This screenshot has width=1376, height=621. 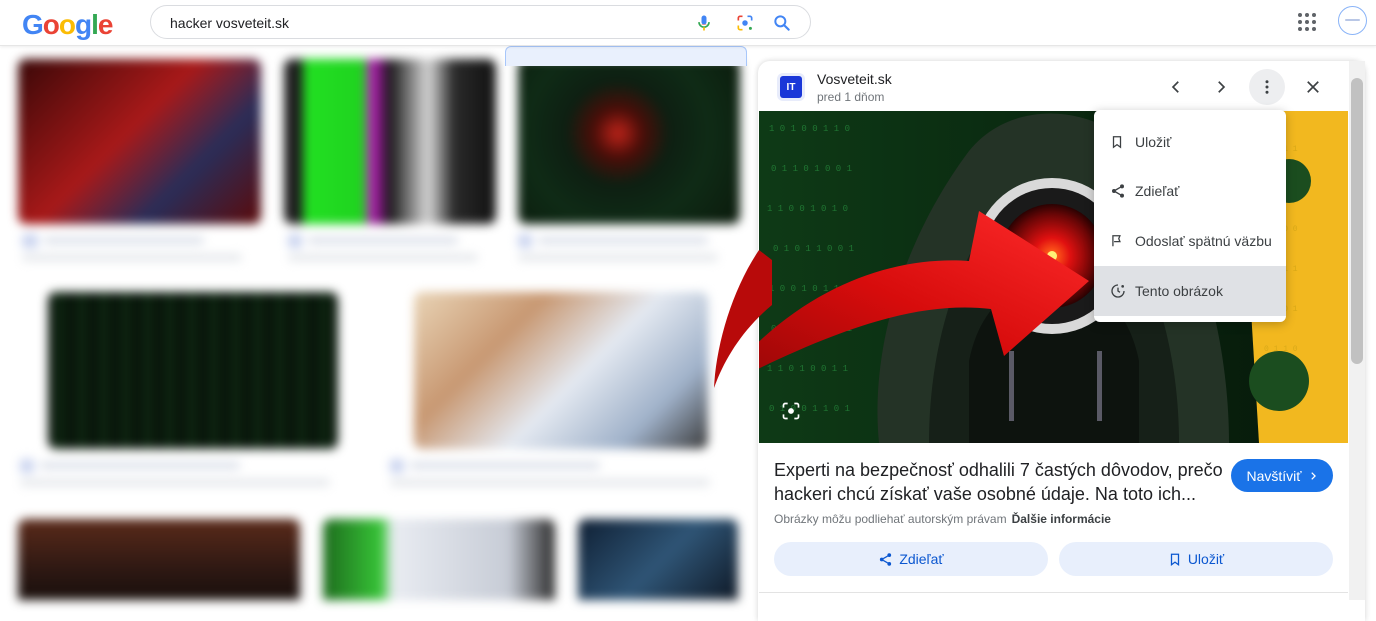 What do you see at coordinates (1206, 559) in the screenshot?
I see `save-label: Uložiť` at bounding box center [1206, 559].